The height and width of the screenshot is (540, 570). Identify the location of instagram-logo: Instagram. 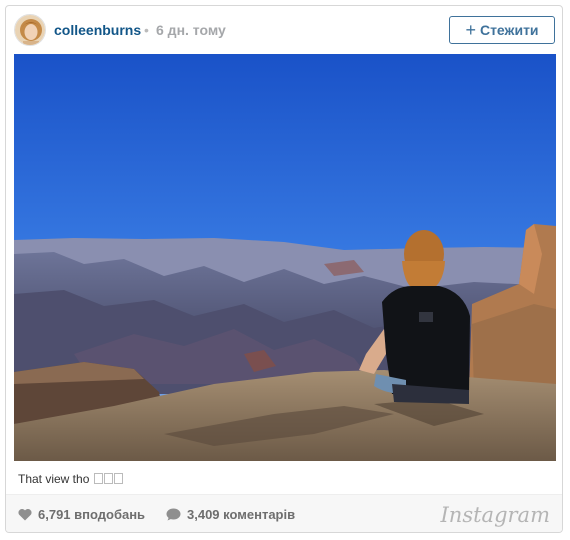
(495, 515).